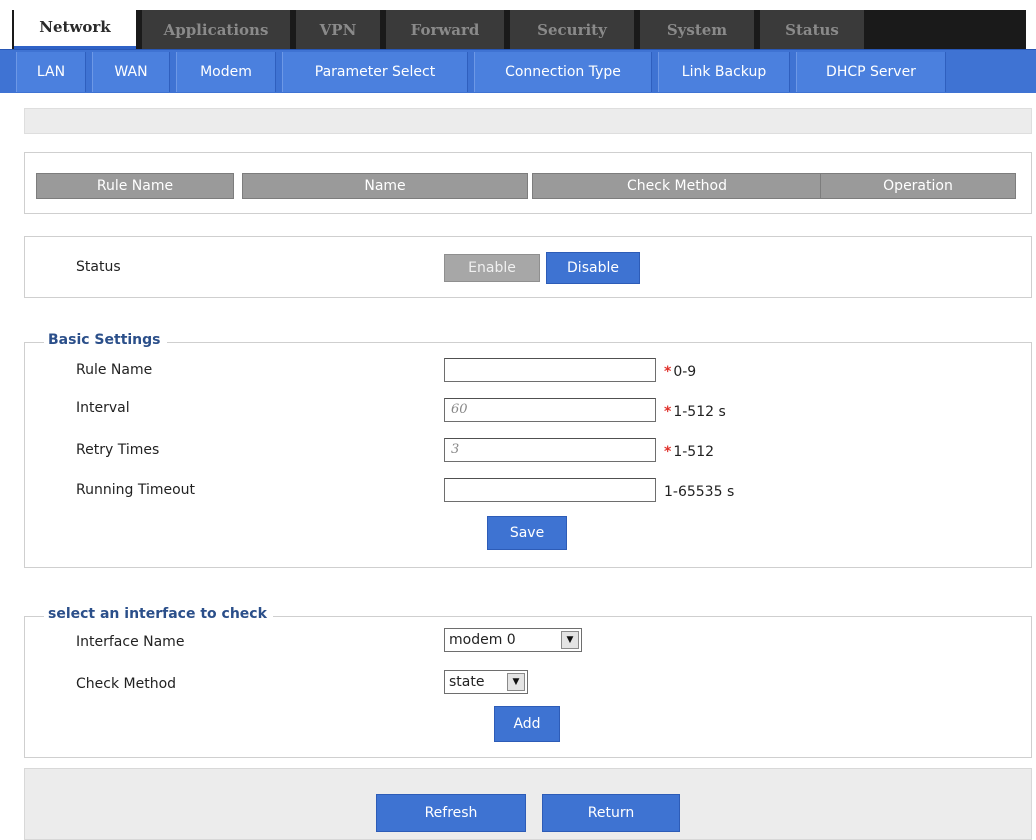 The height and width of the screenshot is (840, 1036). Describe the element at coordinates (136, 490) in the screenshot. I see `running-timeout-label: Running Timeout` at that location.